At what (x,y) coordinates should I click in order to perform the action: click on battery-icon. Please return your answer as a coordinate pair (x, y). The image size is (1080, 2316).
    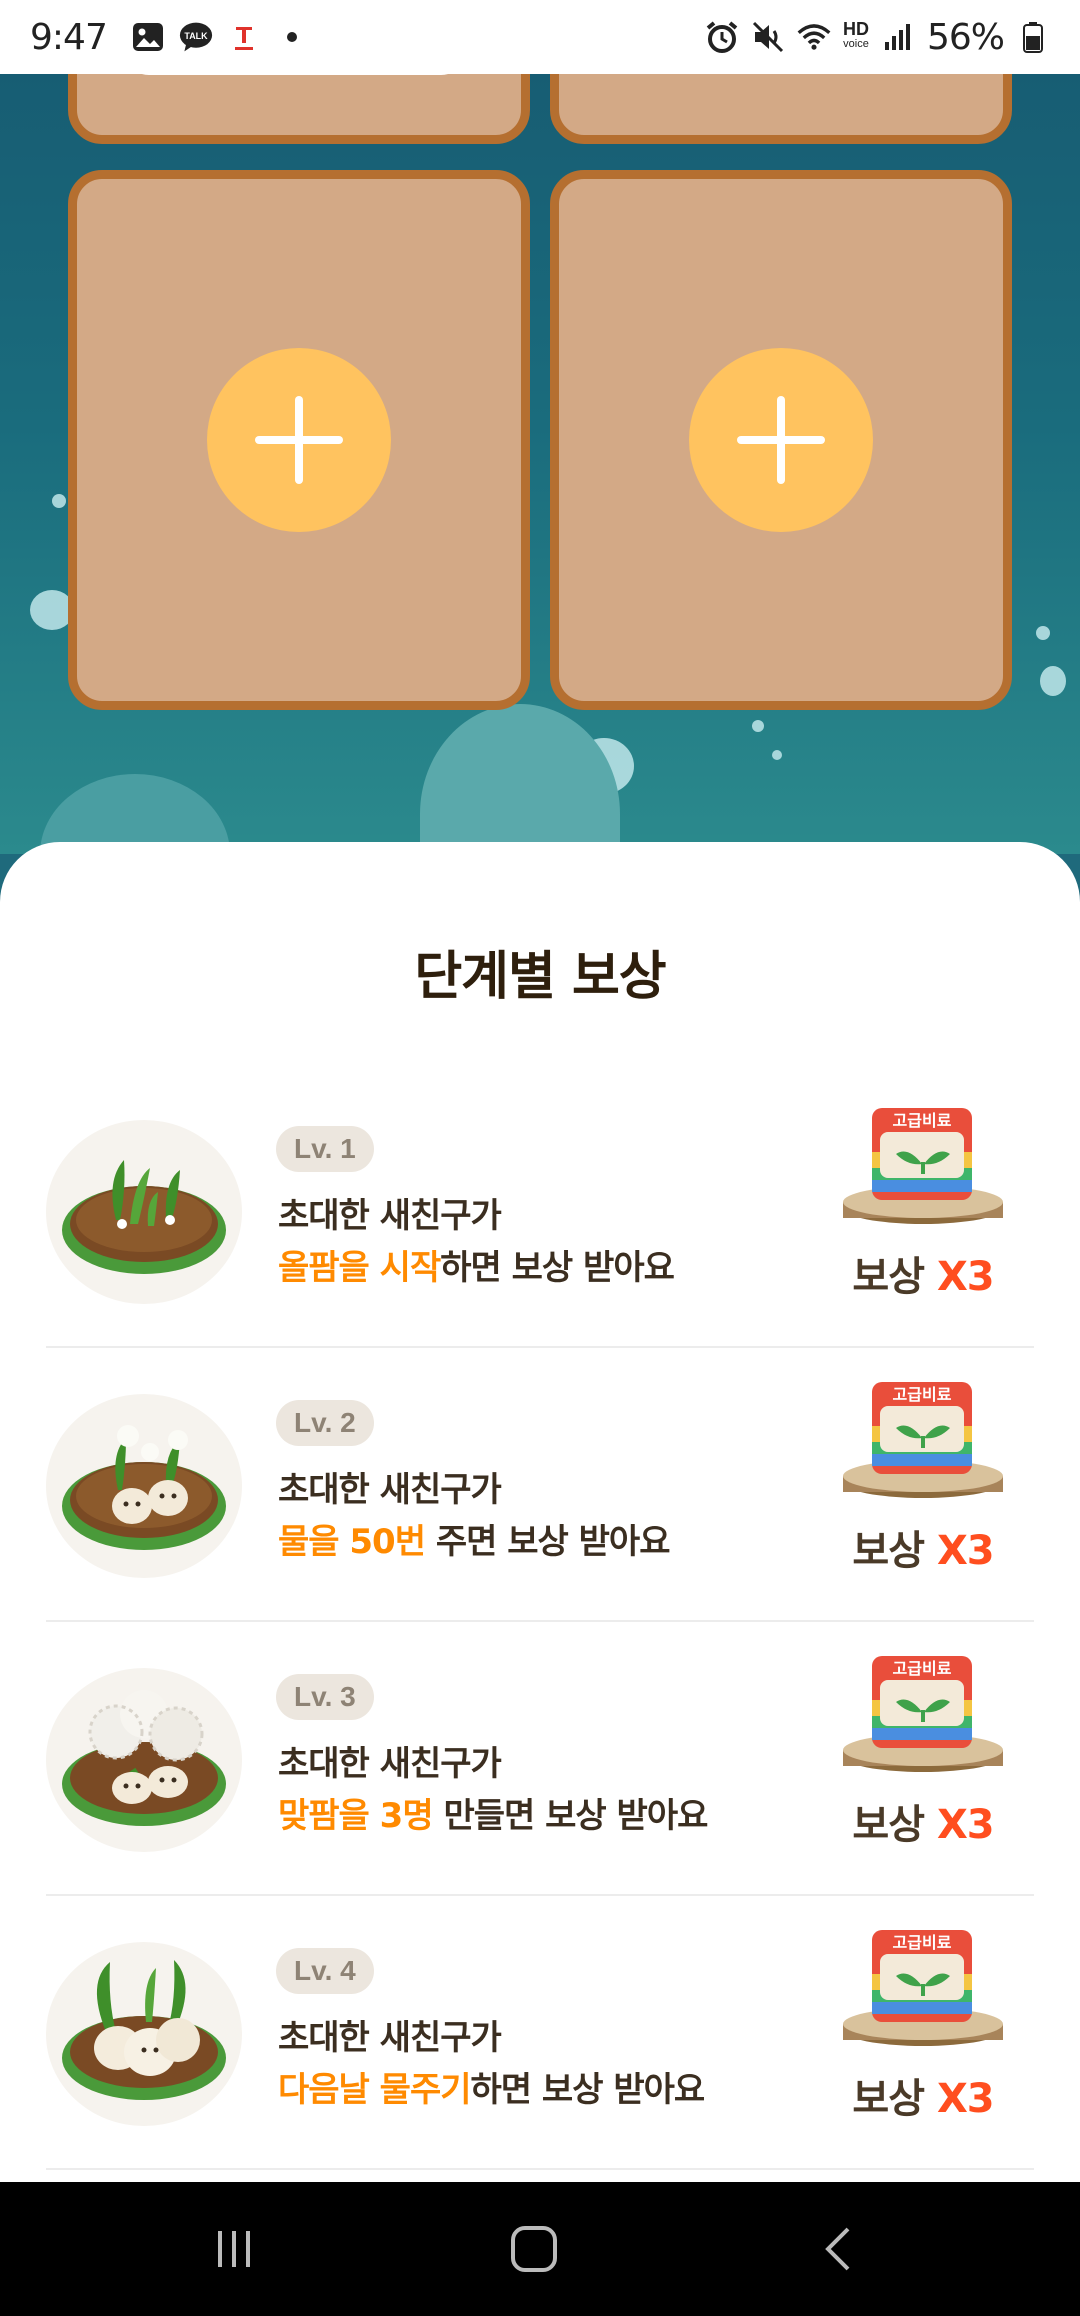
    Looking at the image, I should click on (1033, 37).